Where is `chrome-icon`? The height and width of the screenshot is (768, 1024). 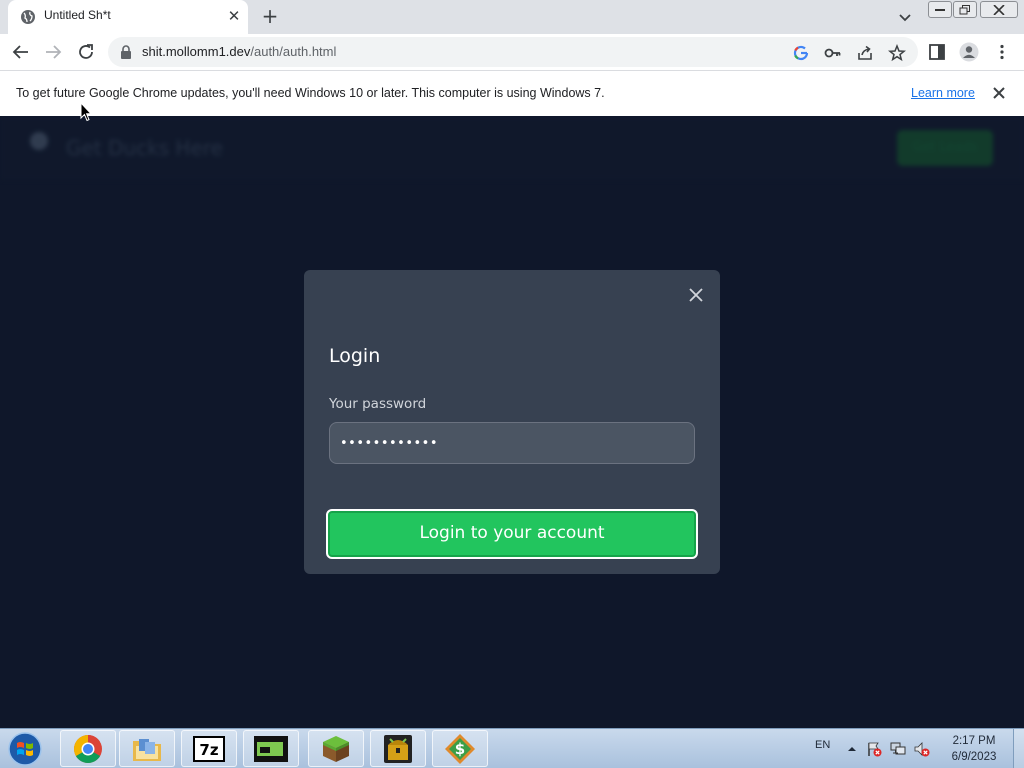
chrome-icon is located at coordinates (88, 748).